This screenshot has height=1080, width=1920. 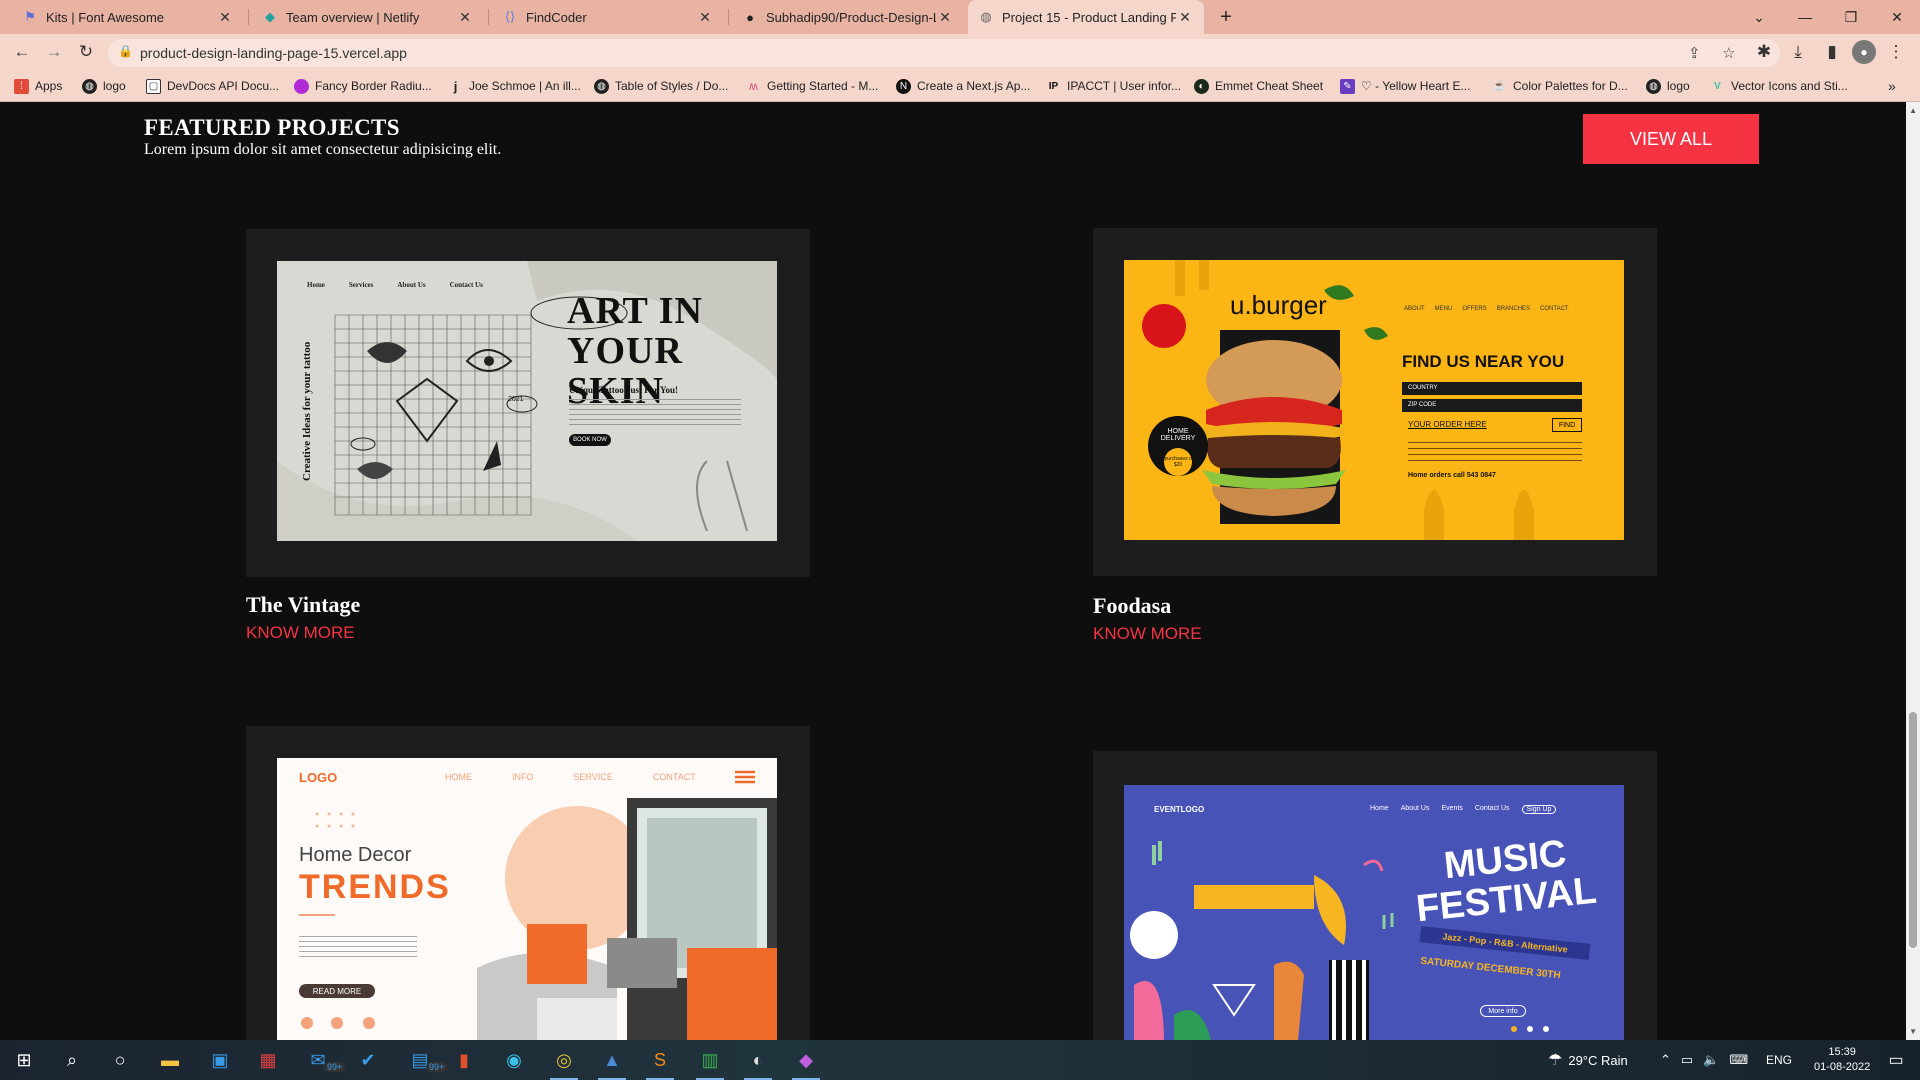 I want to click on menu-icon: ⋮, so click(x=1896, y=52).